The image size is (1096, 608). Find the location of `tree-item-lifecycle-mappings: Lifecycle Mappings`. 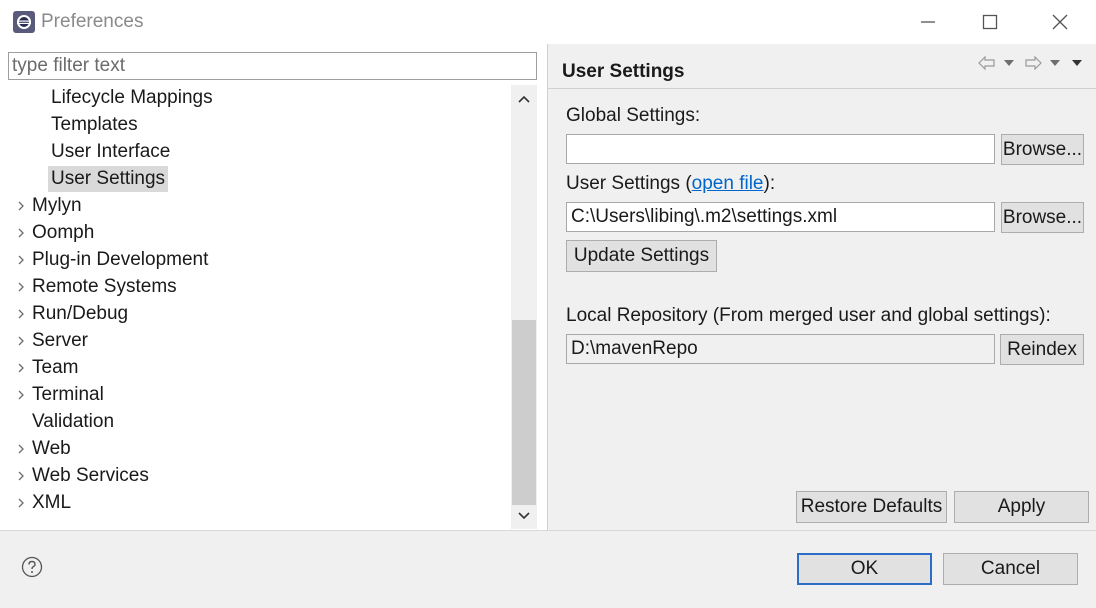

tree-item-lifecycle-mappings: Lifecycle Mappings is located at coordinates (256, 98).